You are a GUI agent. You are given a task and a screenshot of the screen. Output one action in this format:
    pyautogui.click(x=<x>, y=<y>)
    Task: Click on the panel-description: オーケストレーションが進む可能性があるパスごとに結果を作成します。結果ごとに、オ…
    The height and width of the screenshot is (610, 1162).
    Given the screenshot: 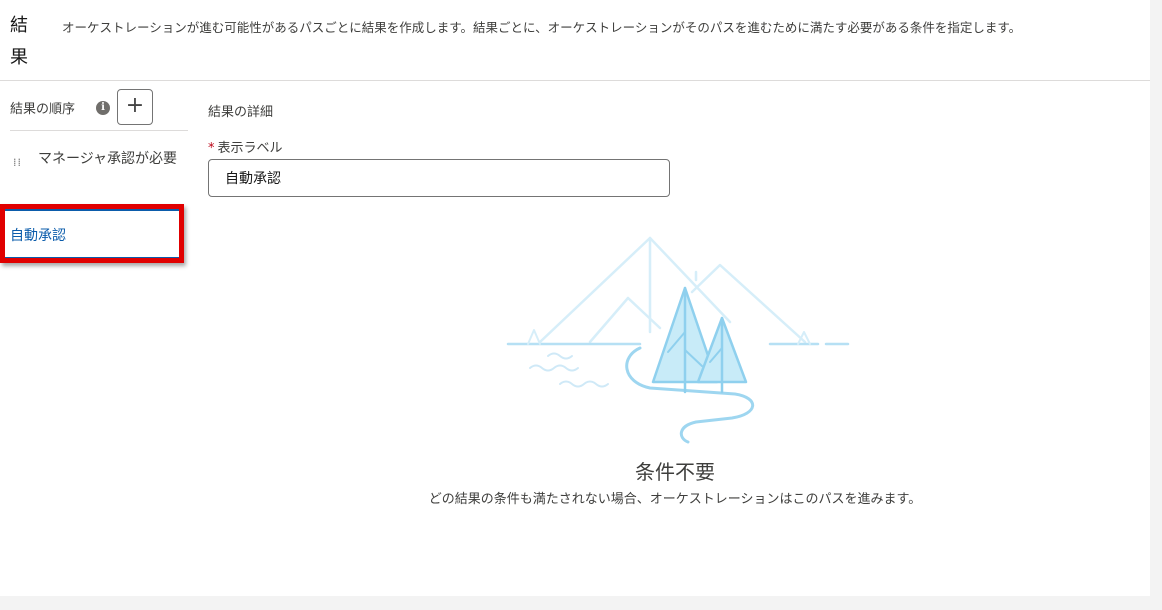 What is the action you would take?
    pyautogui.click(x=542, y=27)
    